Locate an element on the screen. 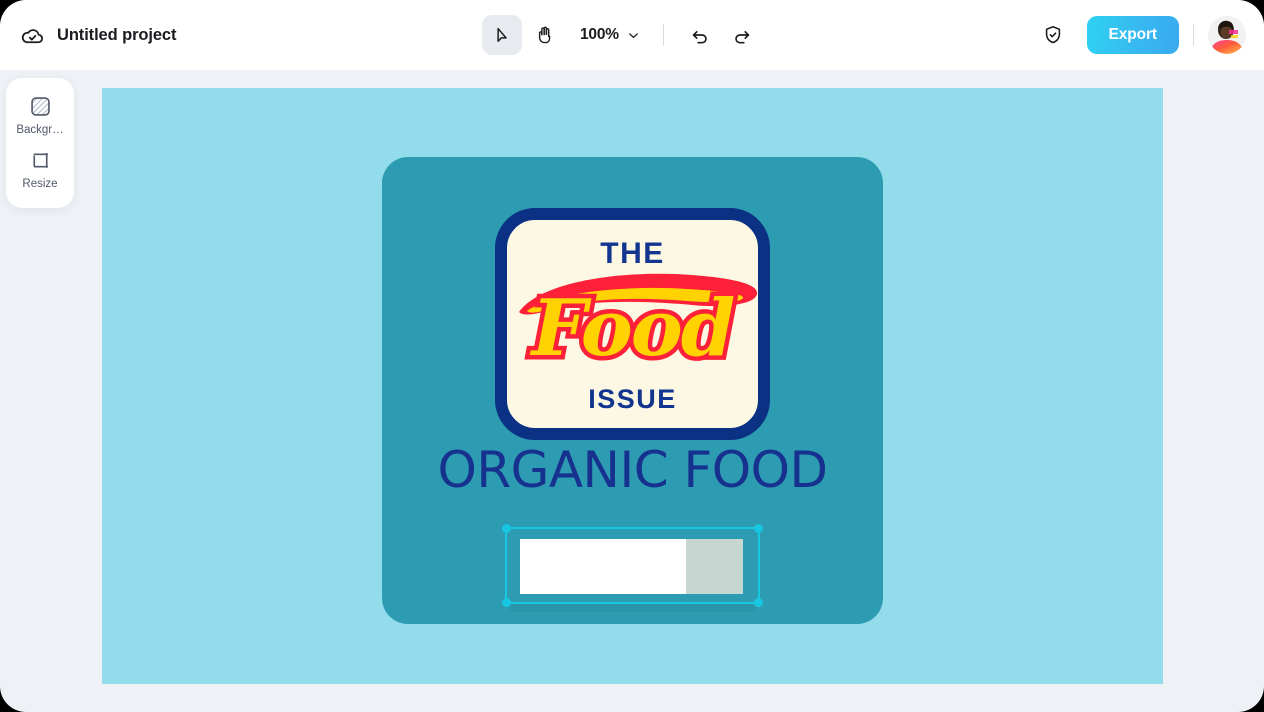 This screenshot has width=1264, height=712. shield-check-icon is located at coordinates (1053, 35).